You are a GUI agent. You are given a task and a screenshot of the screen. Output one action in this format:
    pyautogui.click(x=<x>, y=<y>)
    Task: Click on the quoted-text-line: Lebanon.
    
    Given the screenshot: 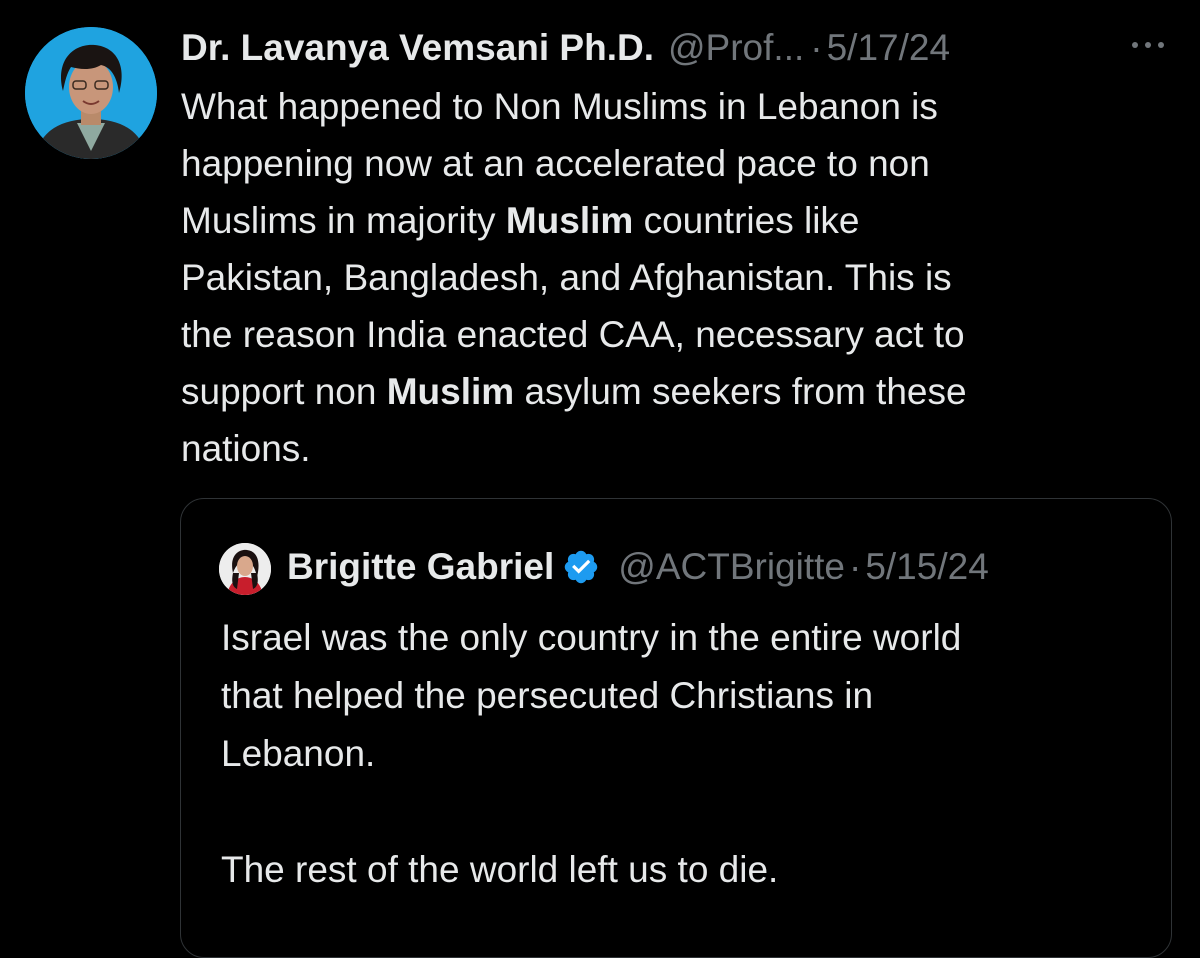 What is the action you would take?
    pyautogui.click(x=298, y=753)
    